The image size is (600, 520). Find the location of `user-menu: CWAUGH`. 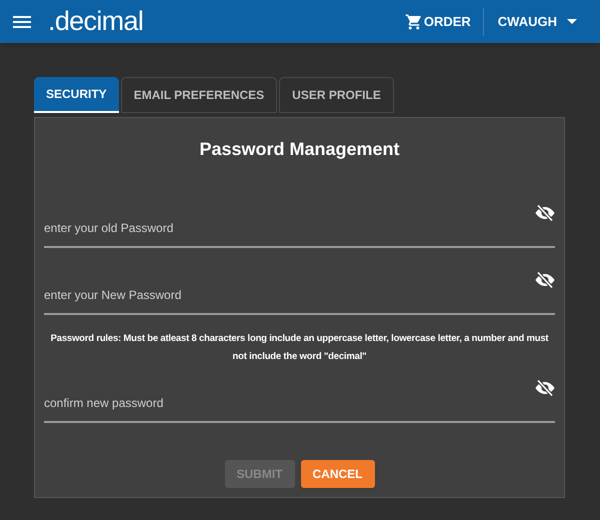

user-menu: CWAUGH is located at coordinates (535, 22).